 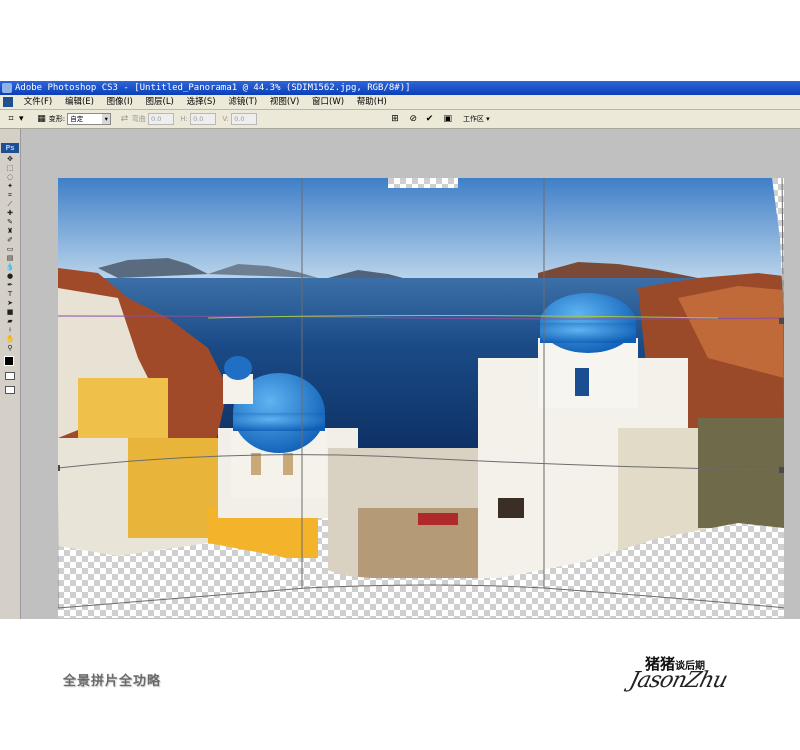 What do you see at coordinates (448, 119) in the screenshot?
I see `palette-well-icon: ▣` at bounding box center [448, 119].